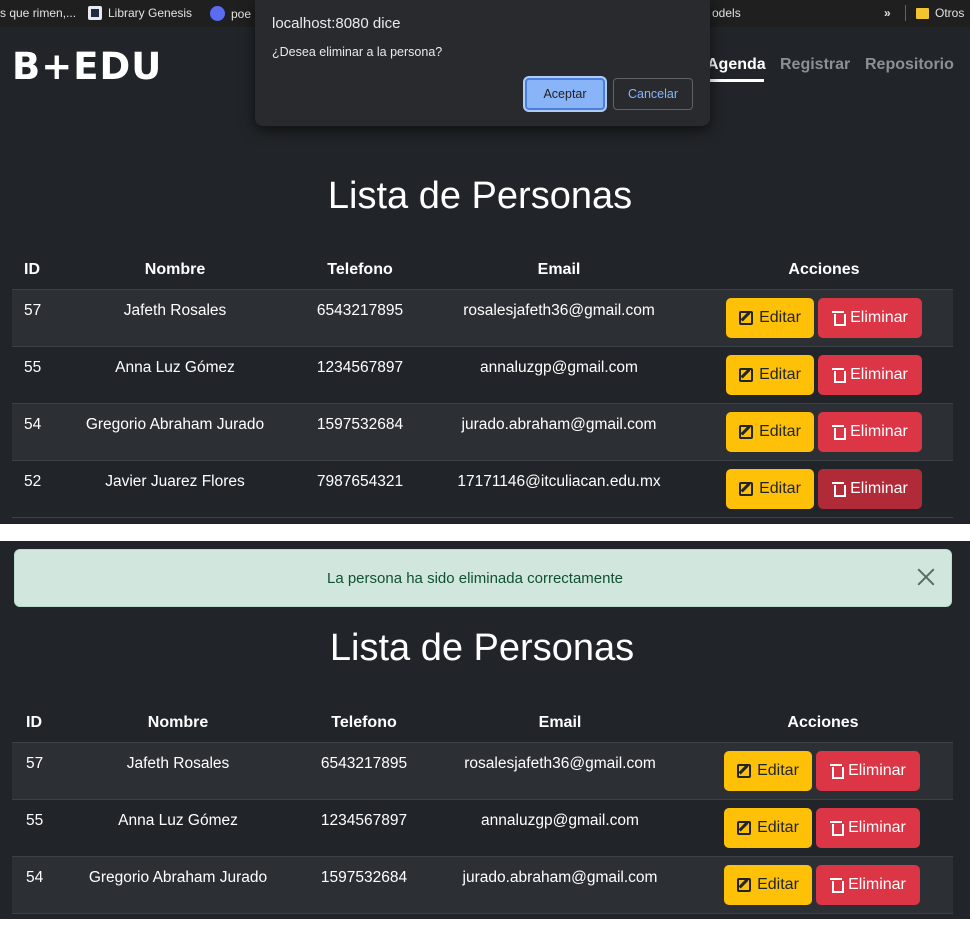 The image size is (970, 925). I want to click on bookmark-item: poe, so click(230, 13).